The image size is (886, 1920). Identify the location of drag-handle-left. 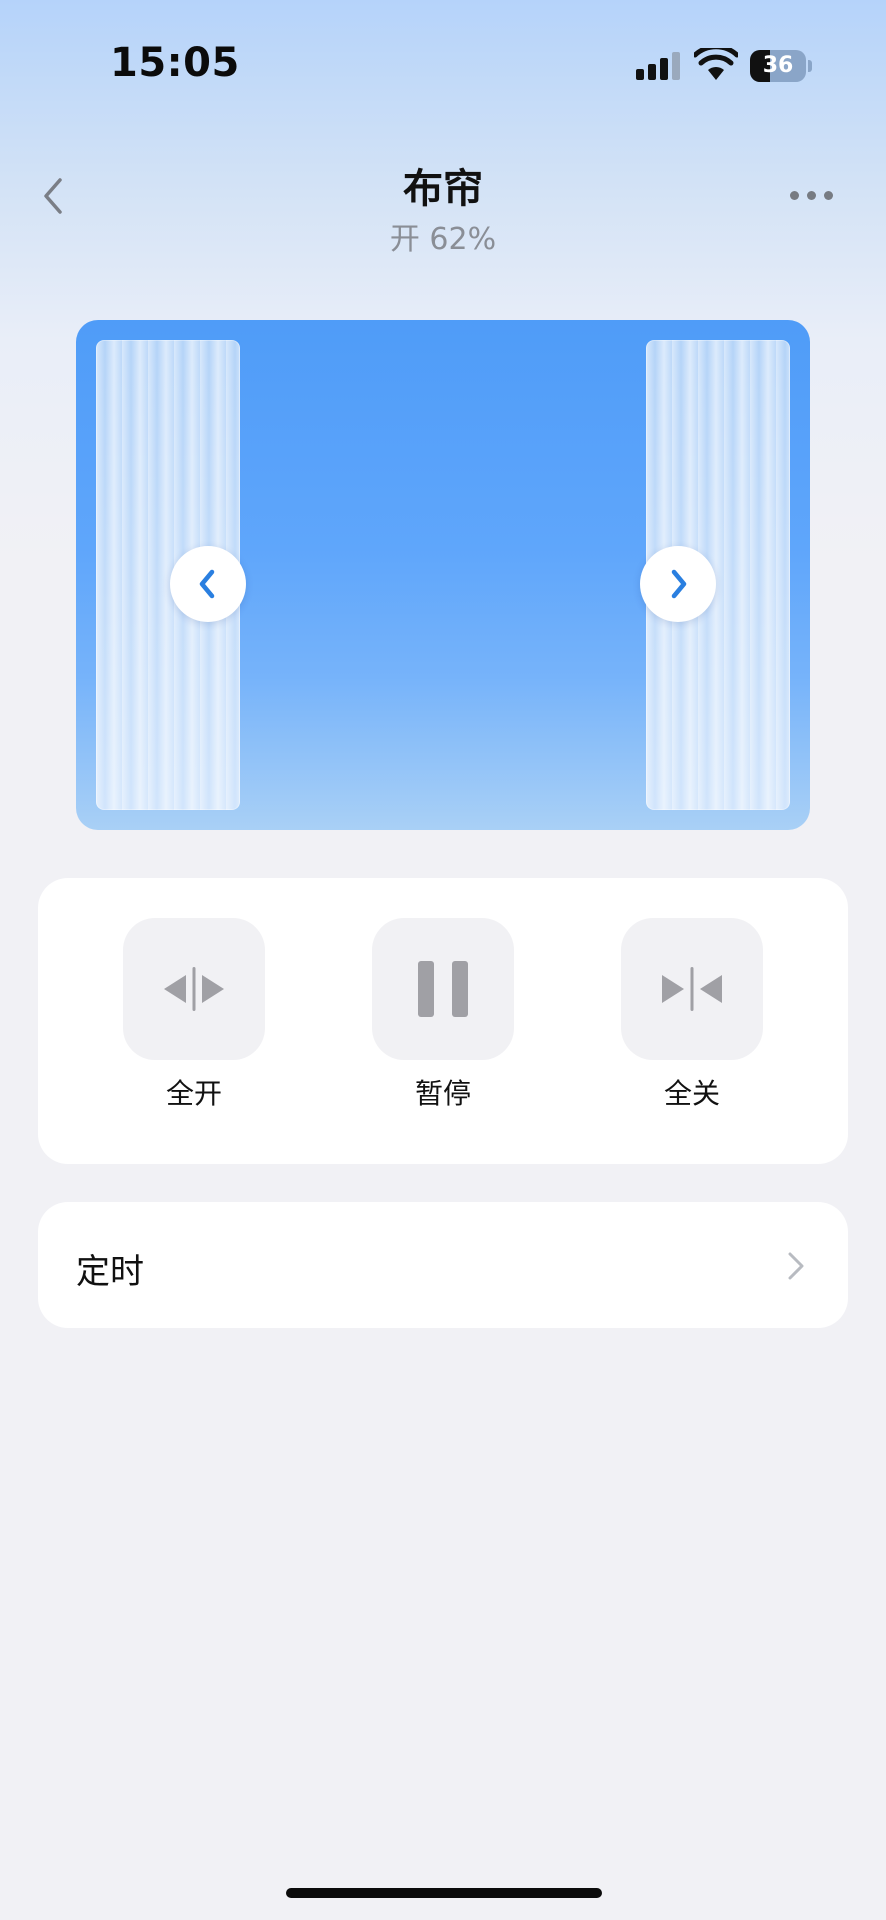
(208, 584).